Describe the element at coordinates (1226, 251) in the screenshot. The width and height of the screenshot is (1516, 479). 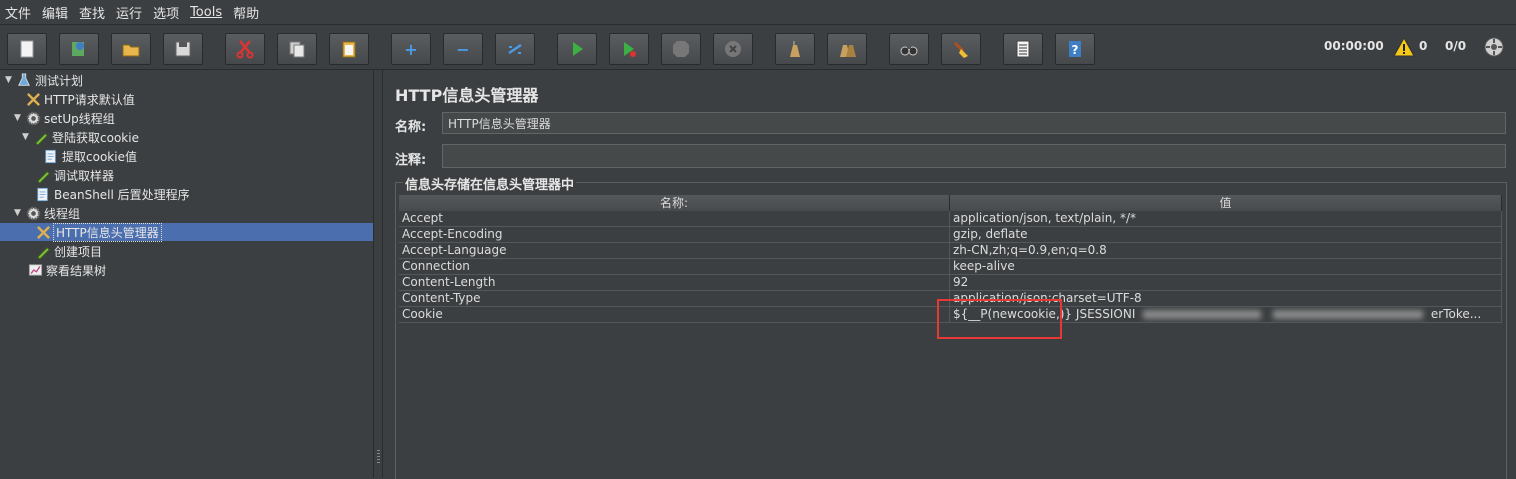
I see `header-value-cell: zh-CN,zh;q=0.9,en;q=0.8` at that location.